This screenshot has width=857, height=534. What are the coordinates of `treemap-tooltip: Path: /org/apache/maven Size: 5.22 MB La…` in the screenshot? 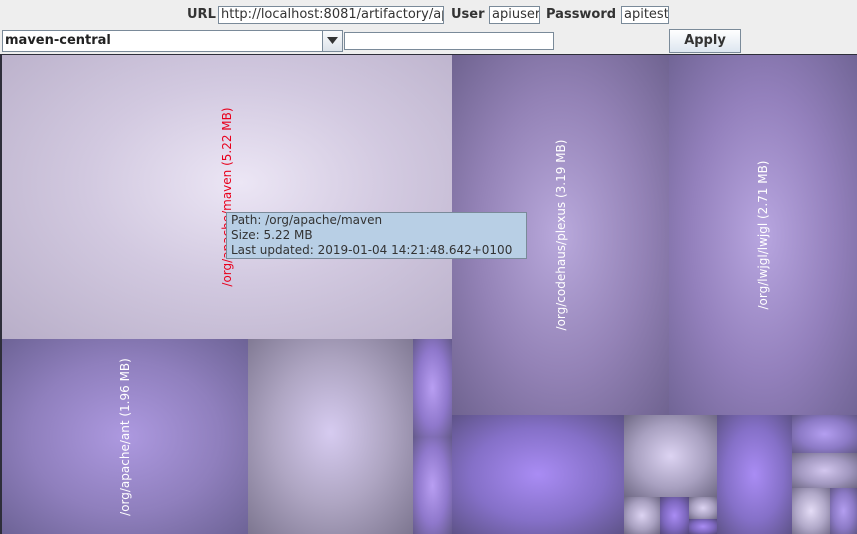 It's located at (376, 235).